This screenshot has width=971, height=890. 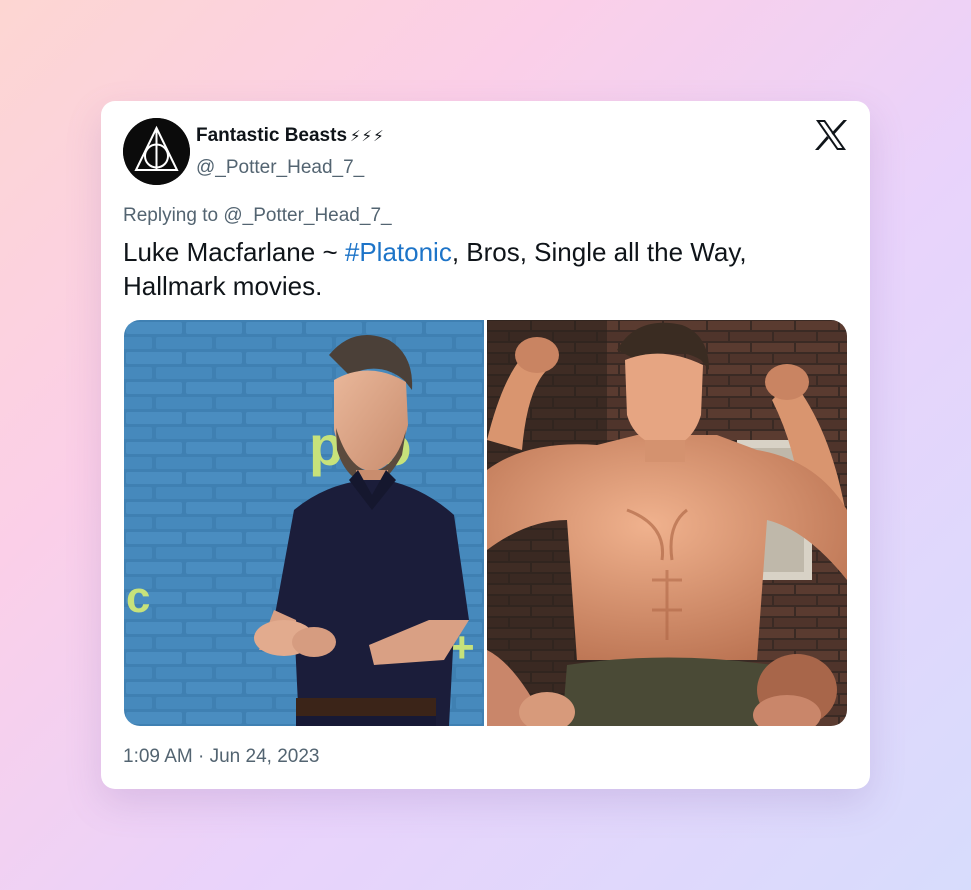 I want to click on display-name-text: Fantastic Beasts, so click(x=272, y=135).